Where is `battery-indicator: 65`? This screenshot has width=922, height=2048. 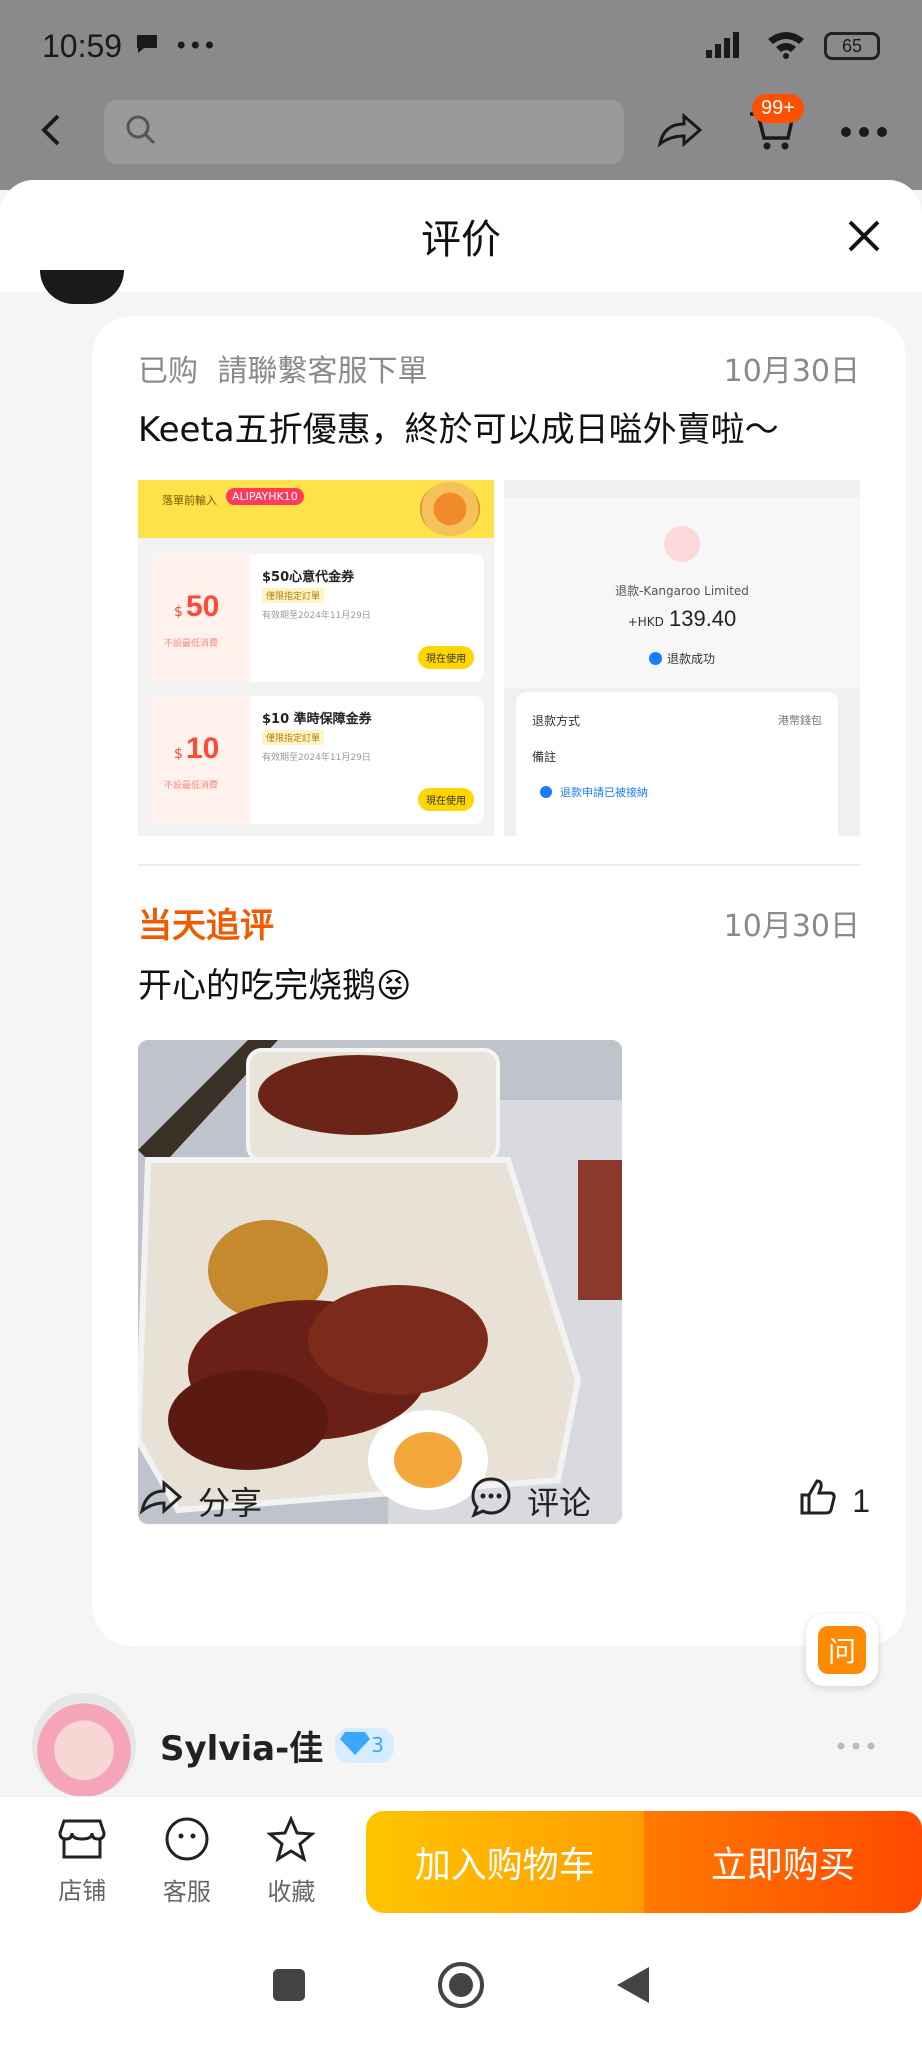
battery-indicator: 65 is located at coordinates (852, 46).